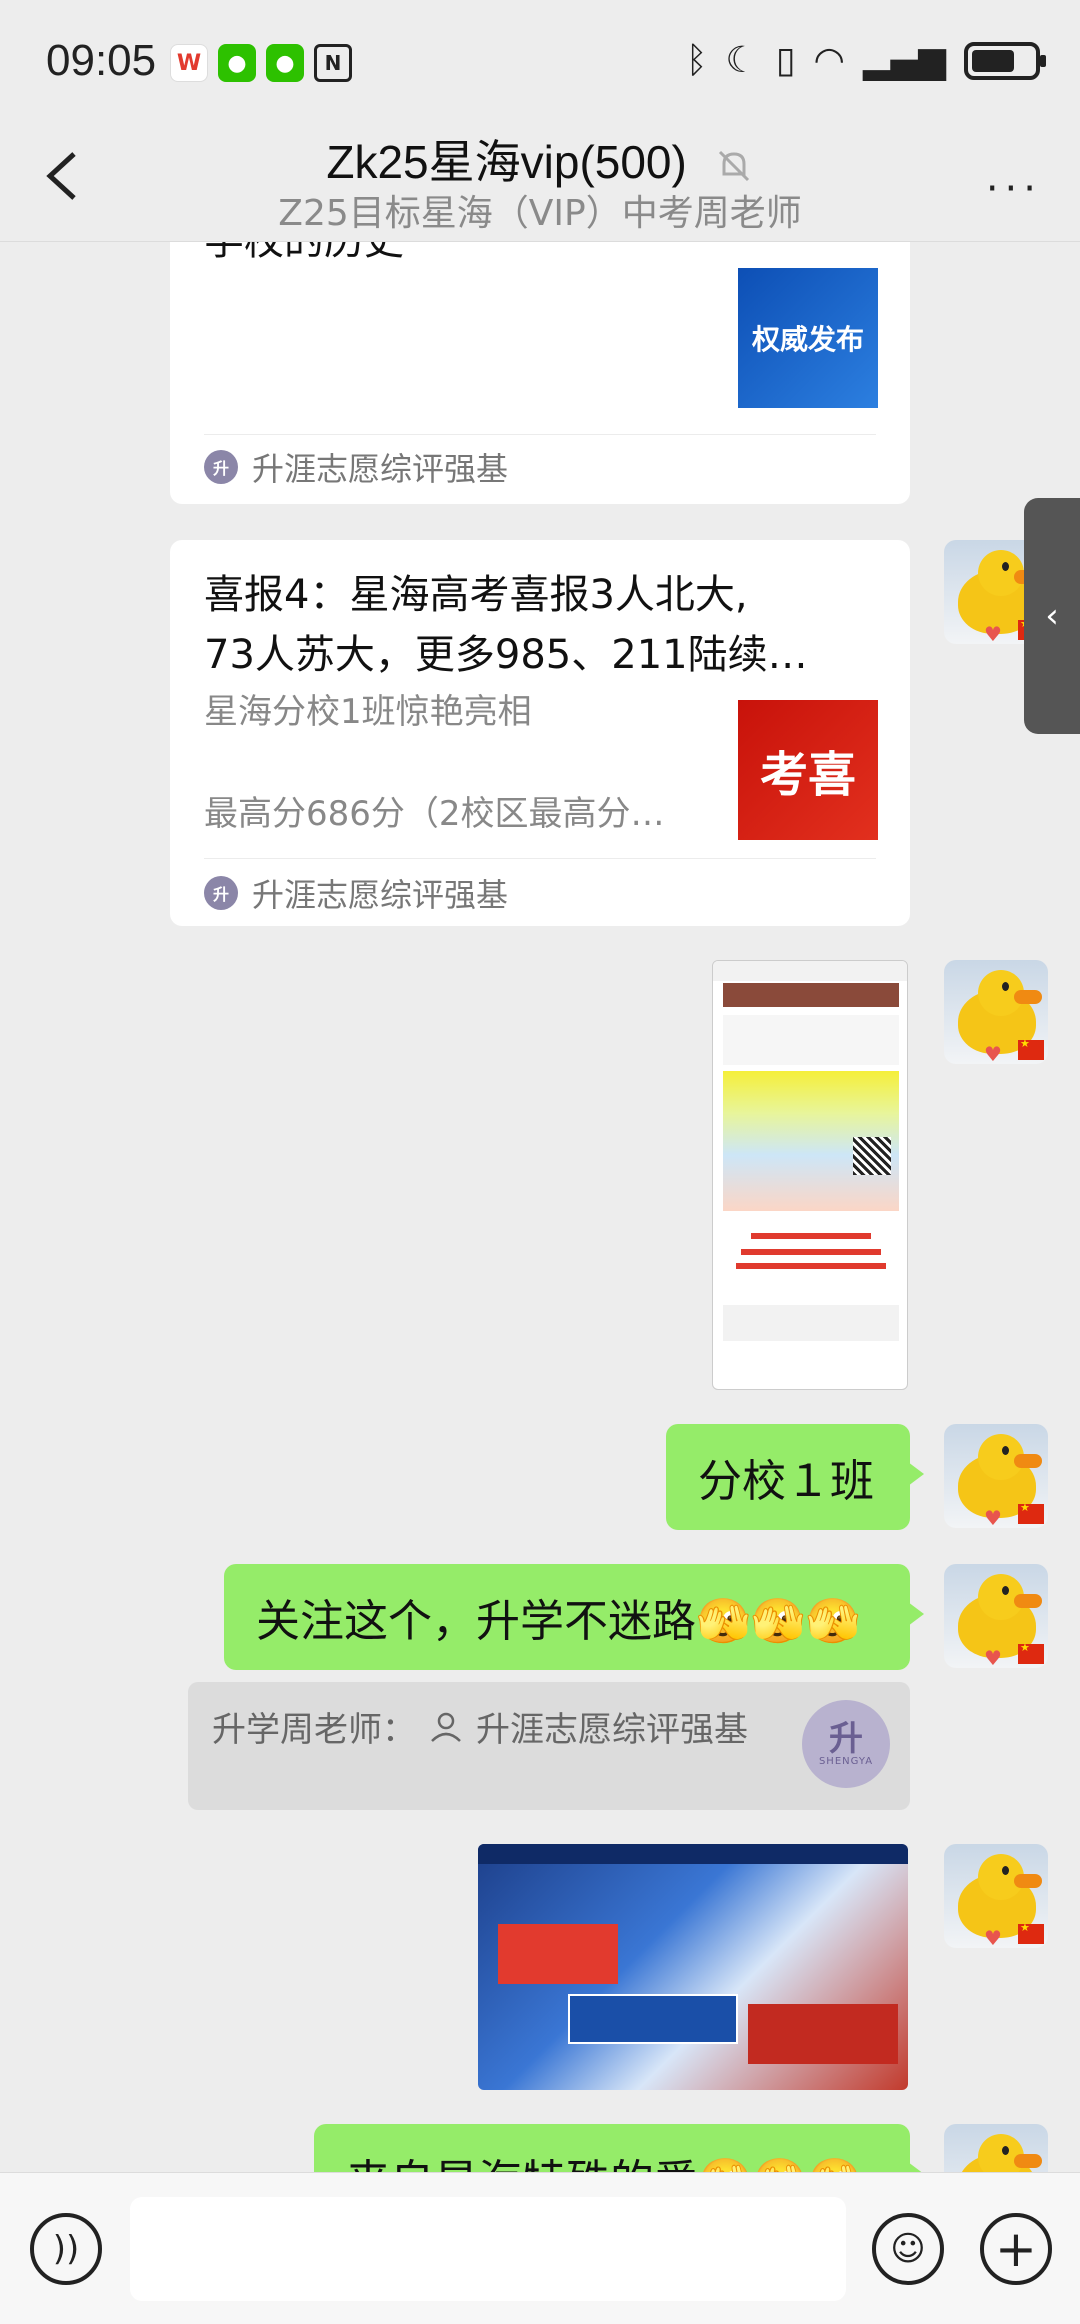 This screenshot has height=2324, width=1080. What do you see at coordinates (823, 2034) in the screenshot?
I see `photo-stage` at bounding box center [823, 2034].